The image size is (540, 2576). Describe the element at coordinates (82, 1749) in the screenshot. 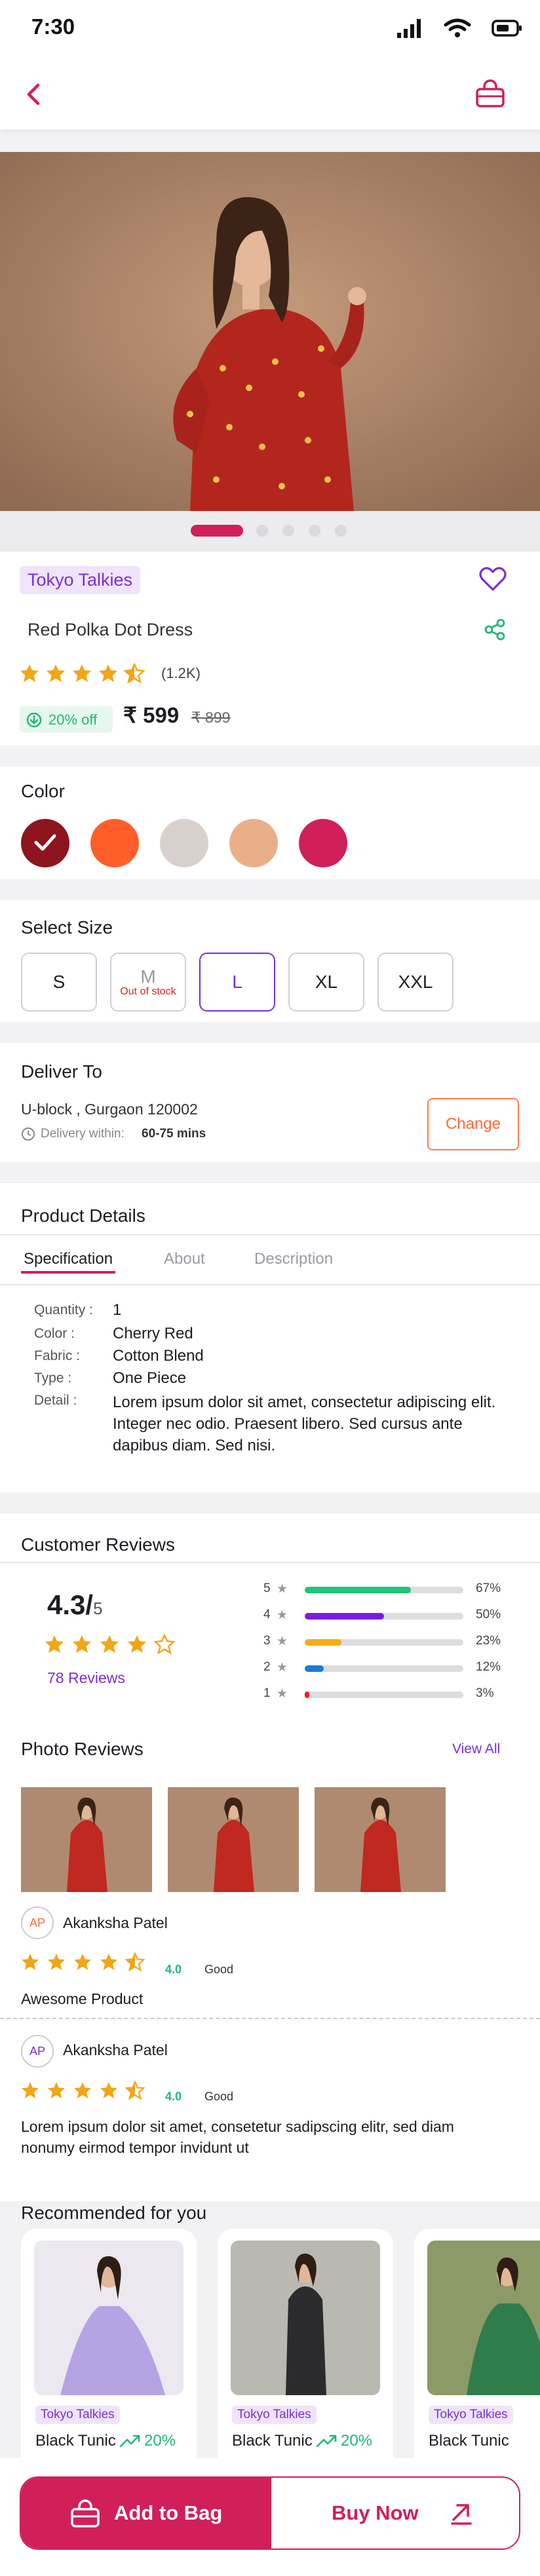

I see `photo-reviews-title: Photo Reviews` at that location.